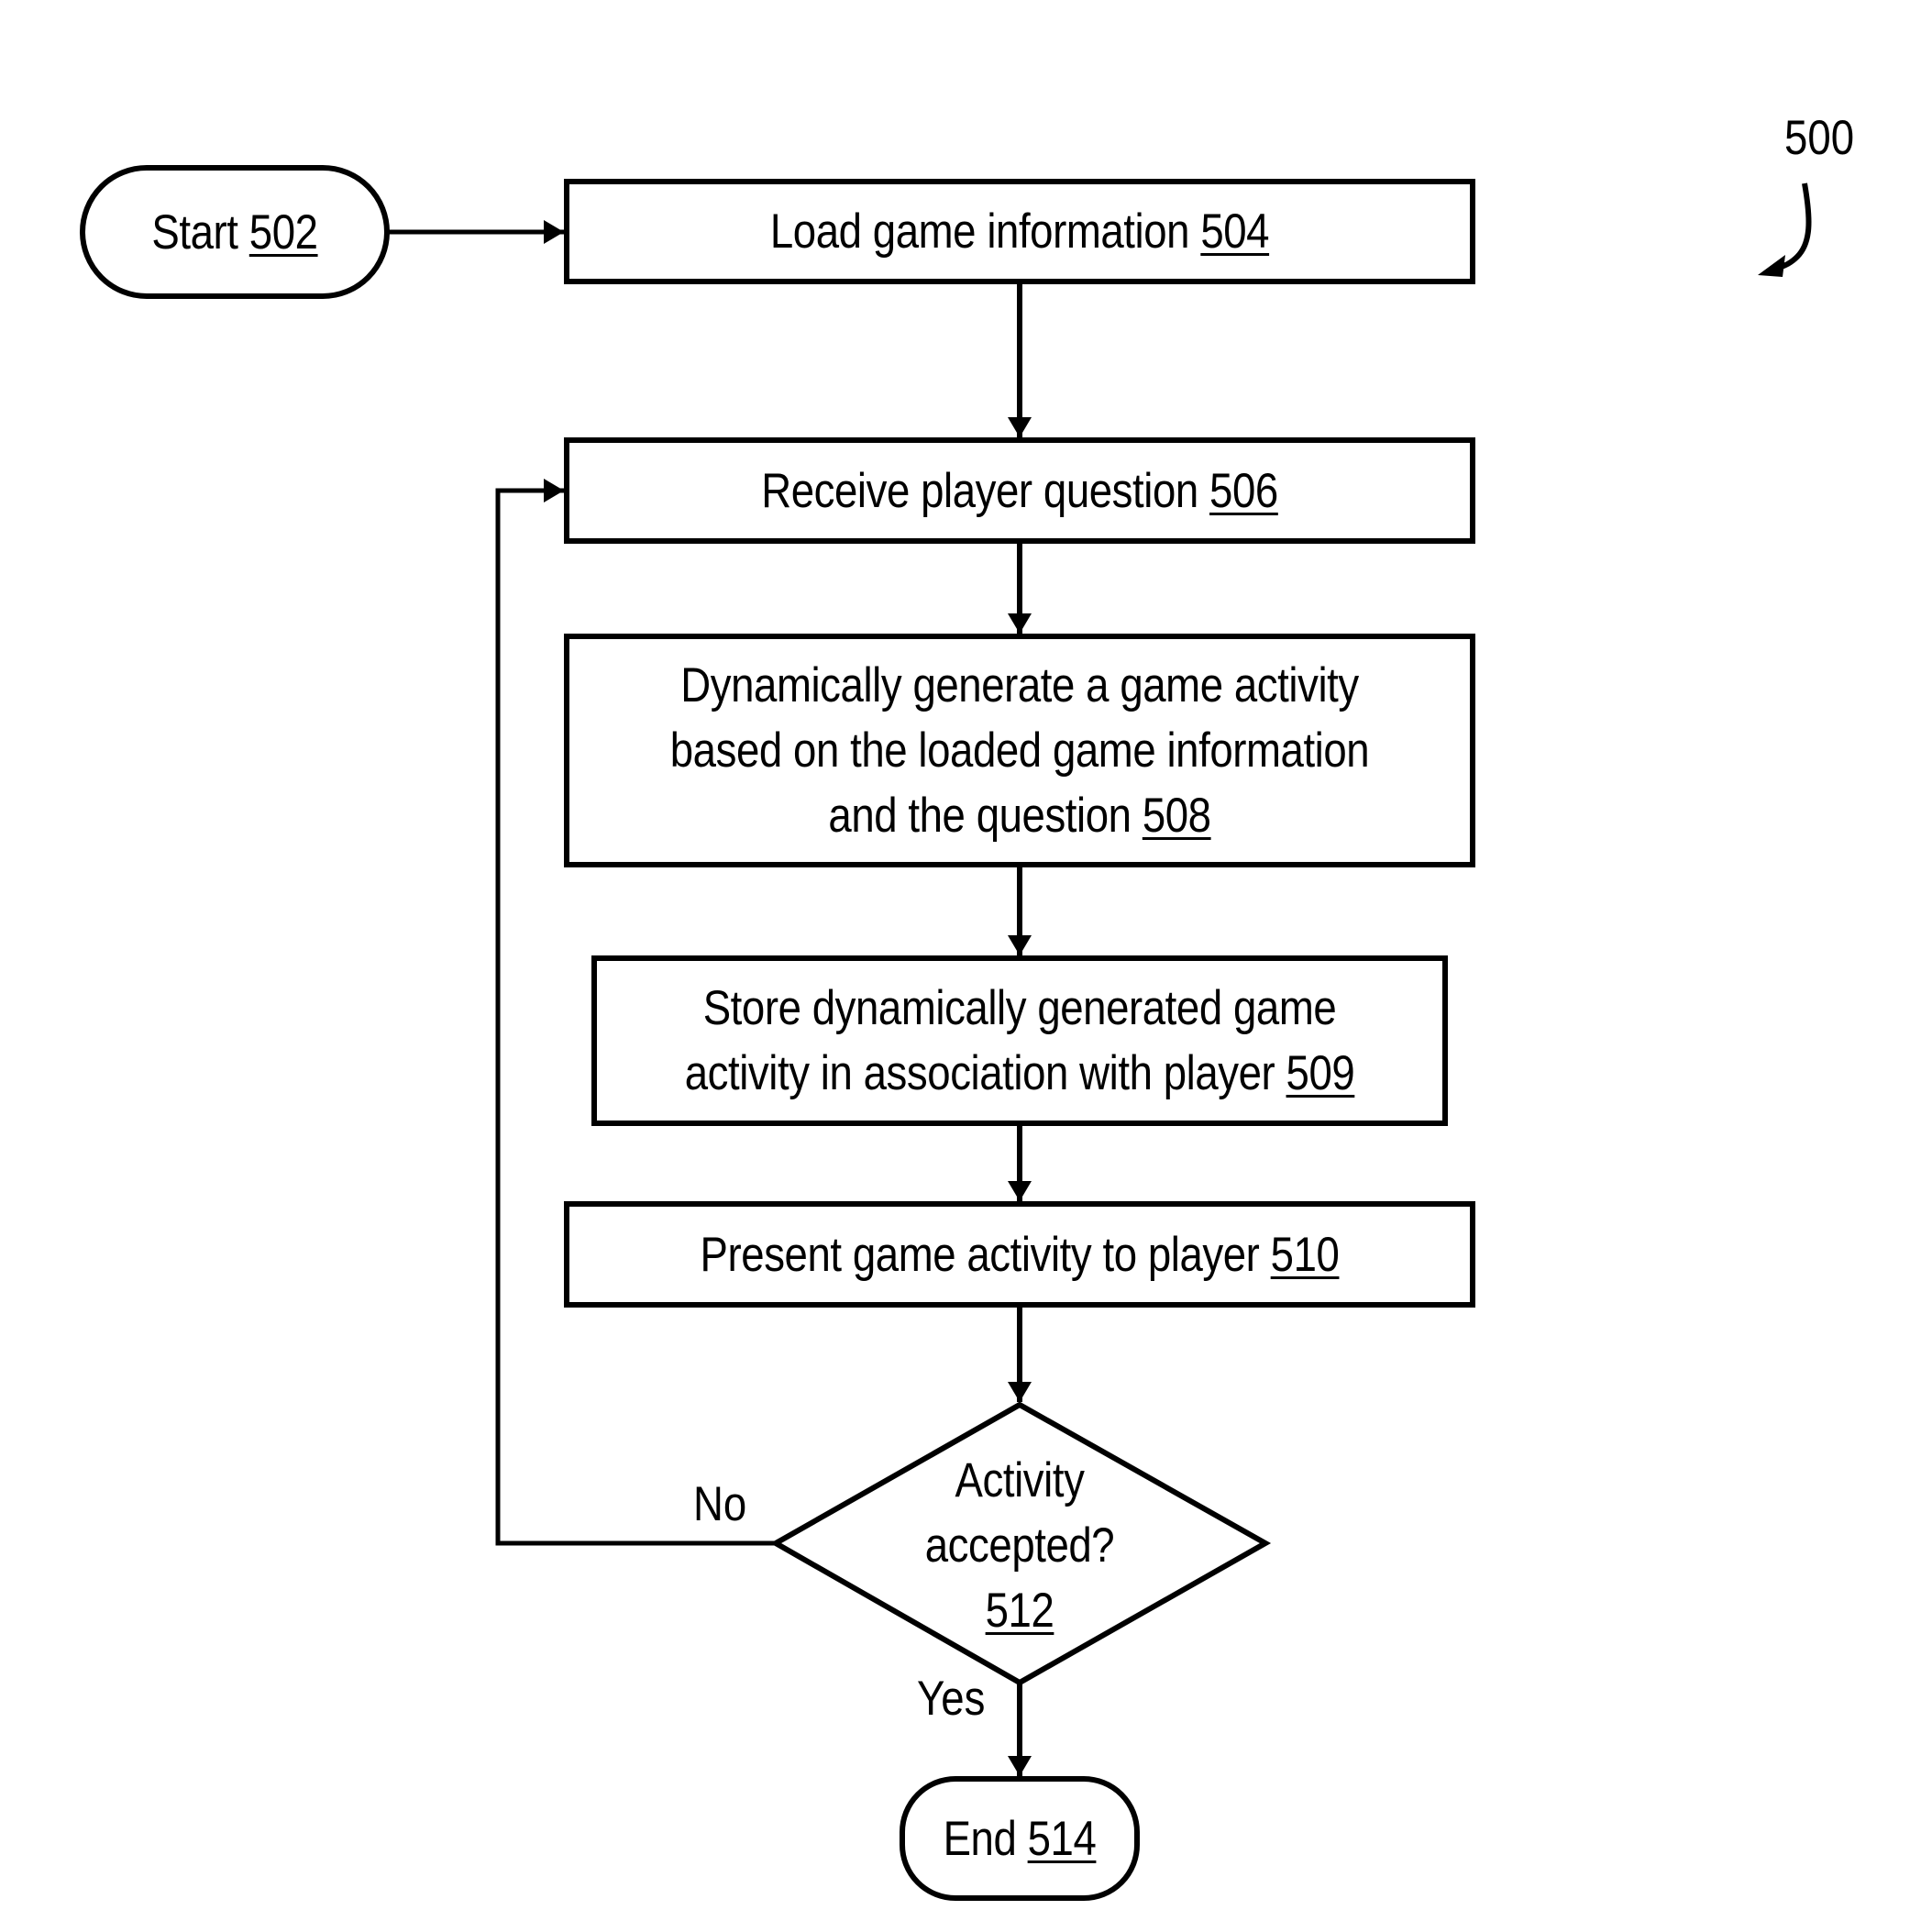 Image resolution: width=1932 pixels, height=1932 pixels. What do you see at coordinates (1176, 816) in the screenshot?
I see `generate-ref: 508` at bounding box center [1176, 816].